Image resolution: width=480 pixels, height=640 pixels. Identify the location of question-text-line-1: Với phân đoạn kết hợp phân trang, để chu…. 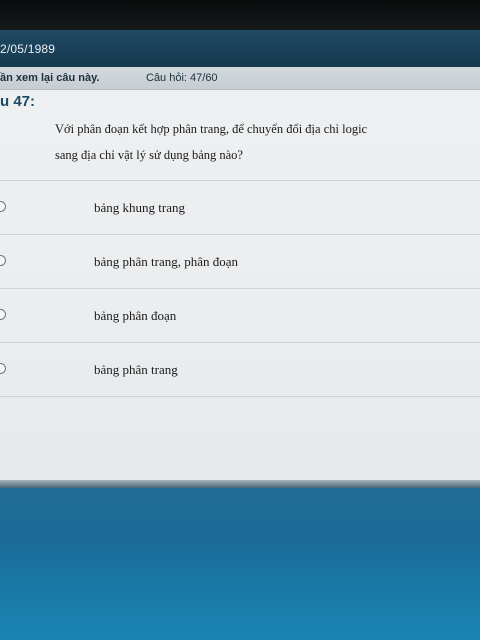
(211, 129).